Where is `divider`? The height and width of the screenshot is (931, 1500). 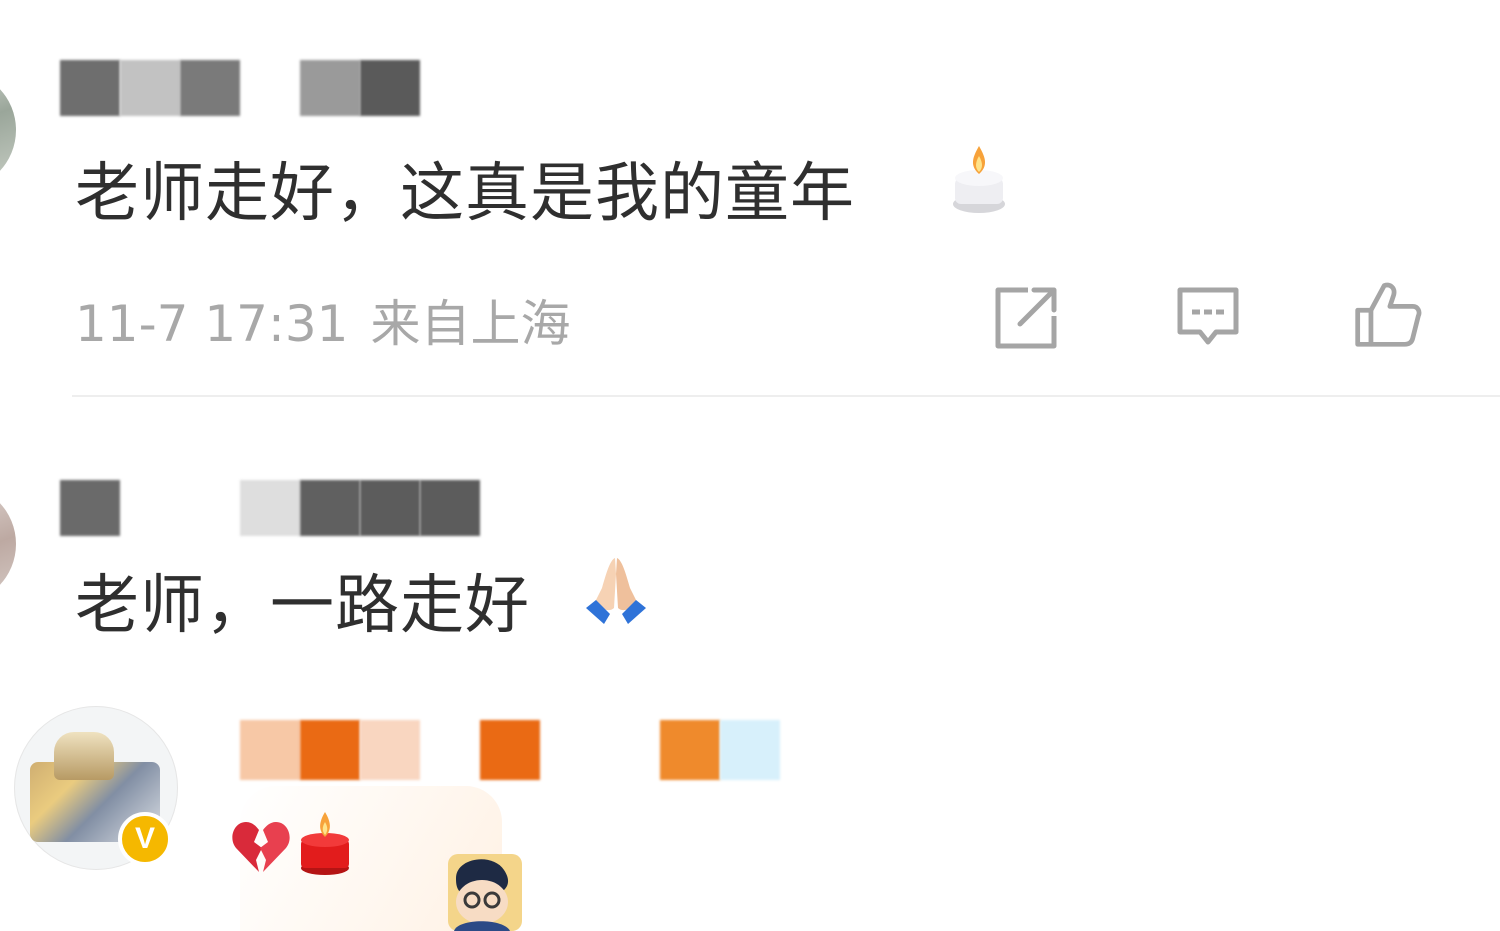
divider is located at coordinates (786, 396).